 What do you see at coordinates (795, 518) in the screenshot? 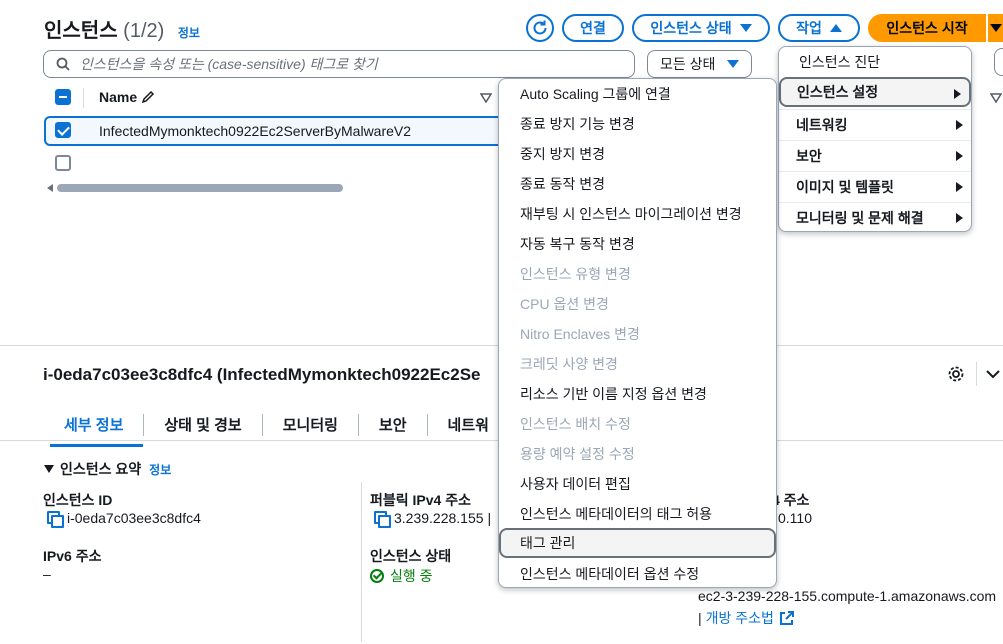
I see `private-ip-value: 0.110` at bounding box center [795, 518].